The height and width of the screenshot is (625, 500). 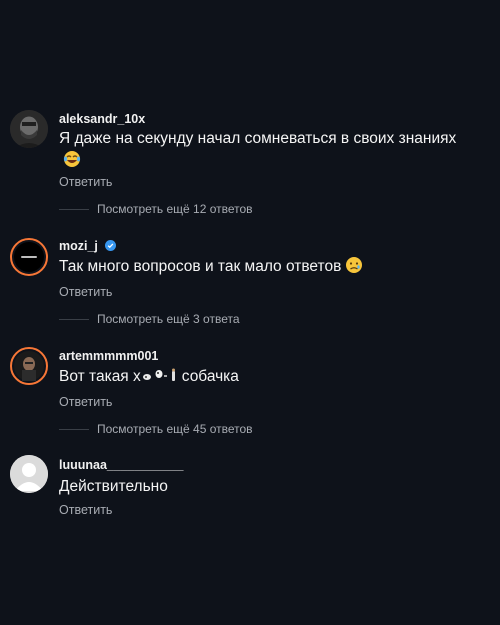 What do you see at coordinates (78, 246) in the screenshot?
I see `username-link: mozi_j` at bounding box center [78, 246].